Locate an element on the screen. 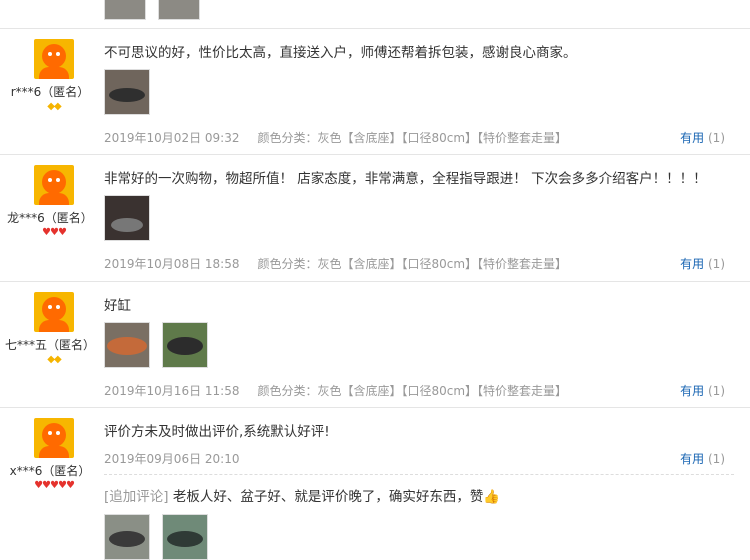 The height and width of the screenshot is (560, 750). review-meta: 2019年09月06日 20:10 is located at coordinates (171, 458).